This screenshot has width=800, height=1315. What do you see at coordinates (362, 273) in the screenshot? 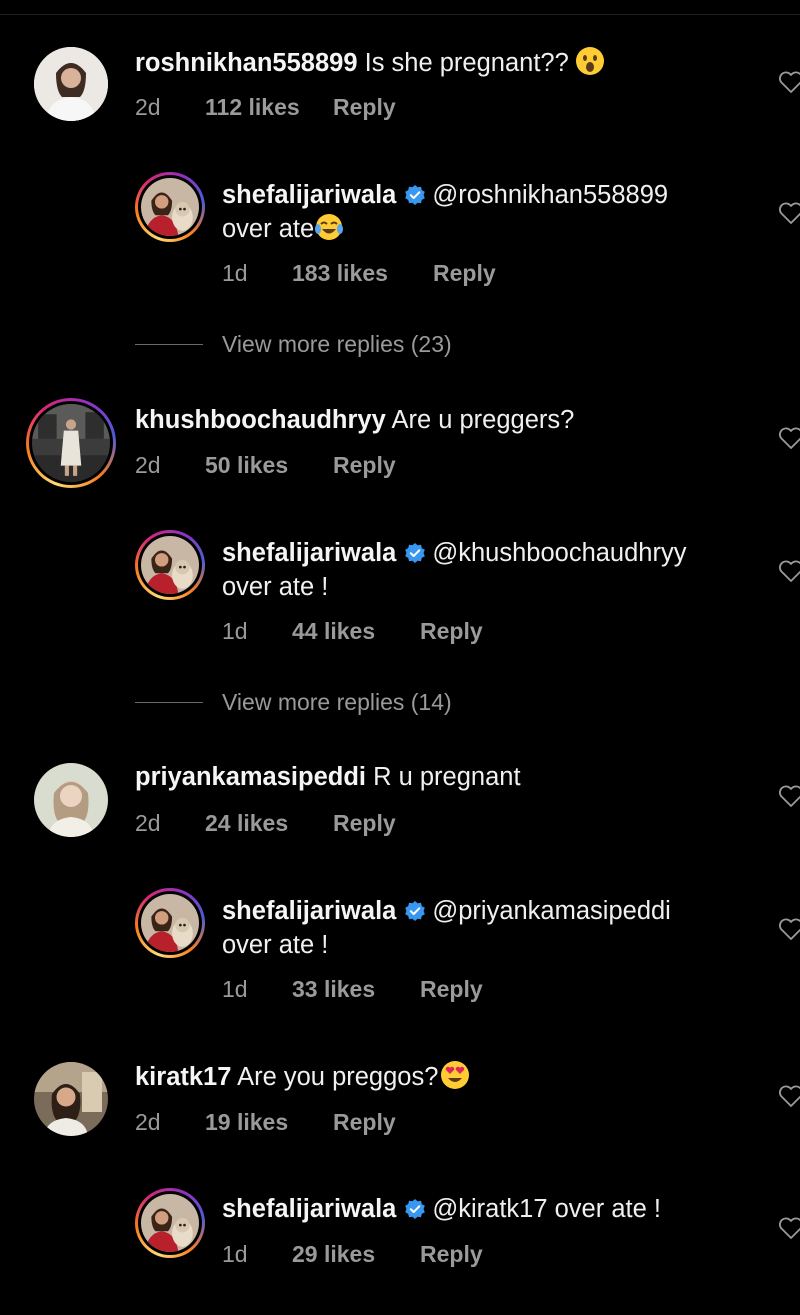
I see `reply-likes: 183 likes` at bounding box center [362, 273].